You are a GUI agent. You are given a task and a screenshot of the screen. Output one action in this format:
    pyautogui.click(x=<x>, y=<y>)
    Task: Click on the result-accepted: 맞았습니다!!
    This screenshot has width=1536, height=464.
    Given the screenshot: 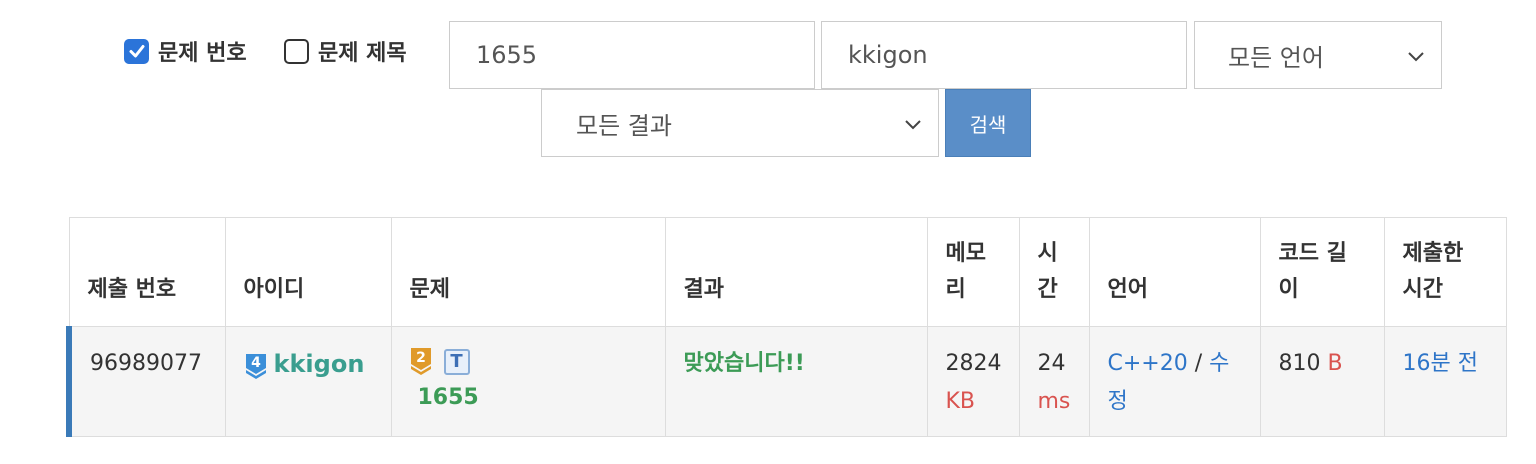 What is the action you would take?
    pyautogui.click(x=744, y=363)
    